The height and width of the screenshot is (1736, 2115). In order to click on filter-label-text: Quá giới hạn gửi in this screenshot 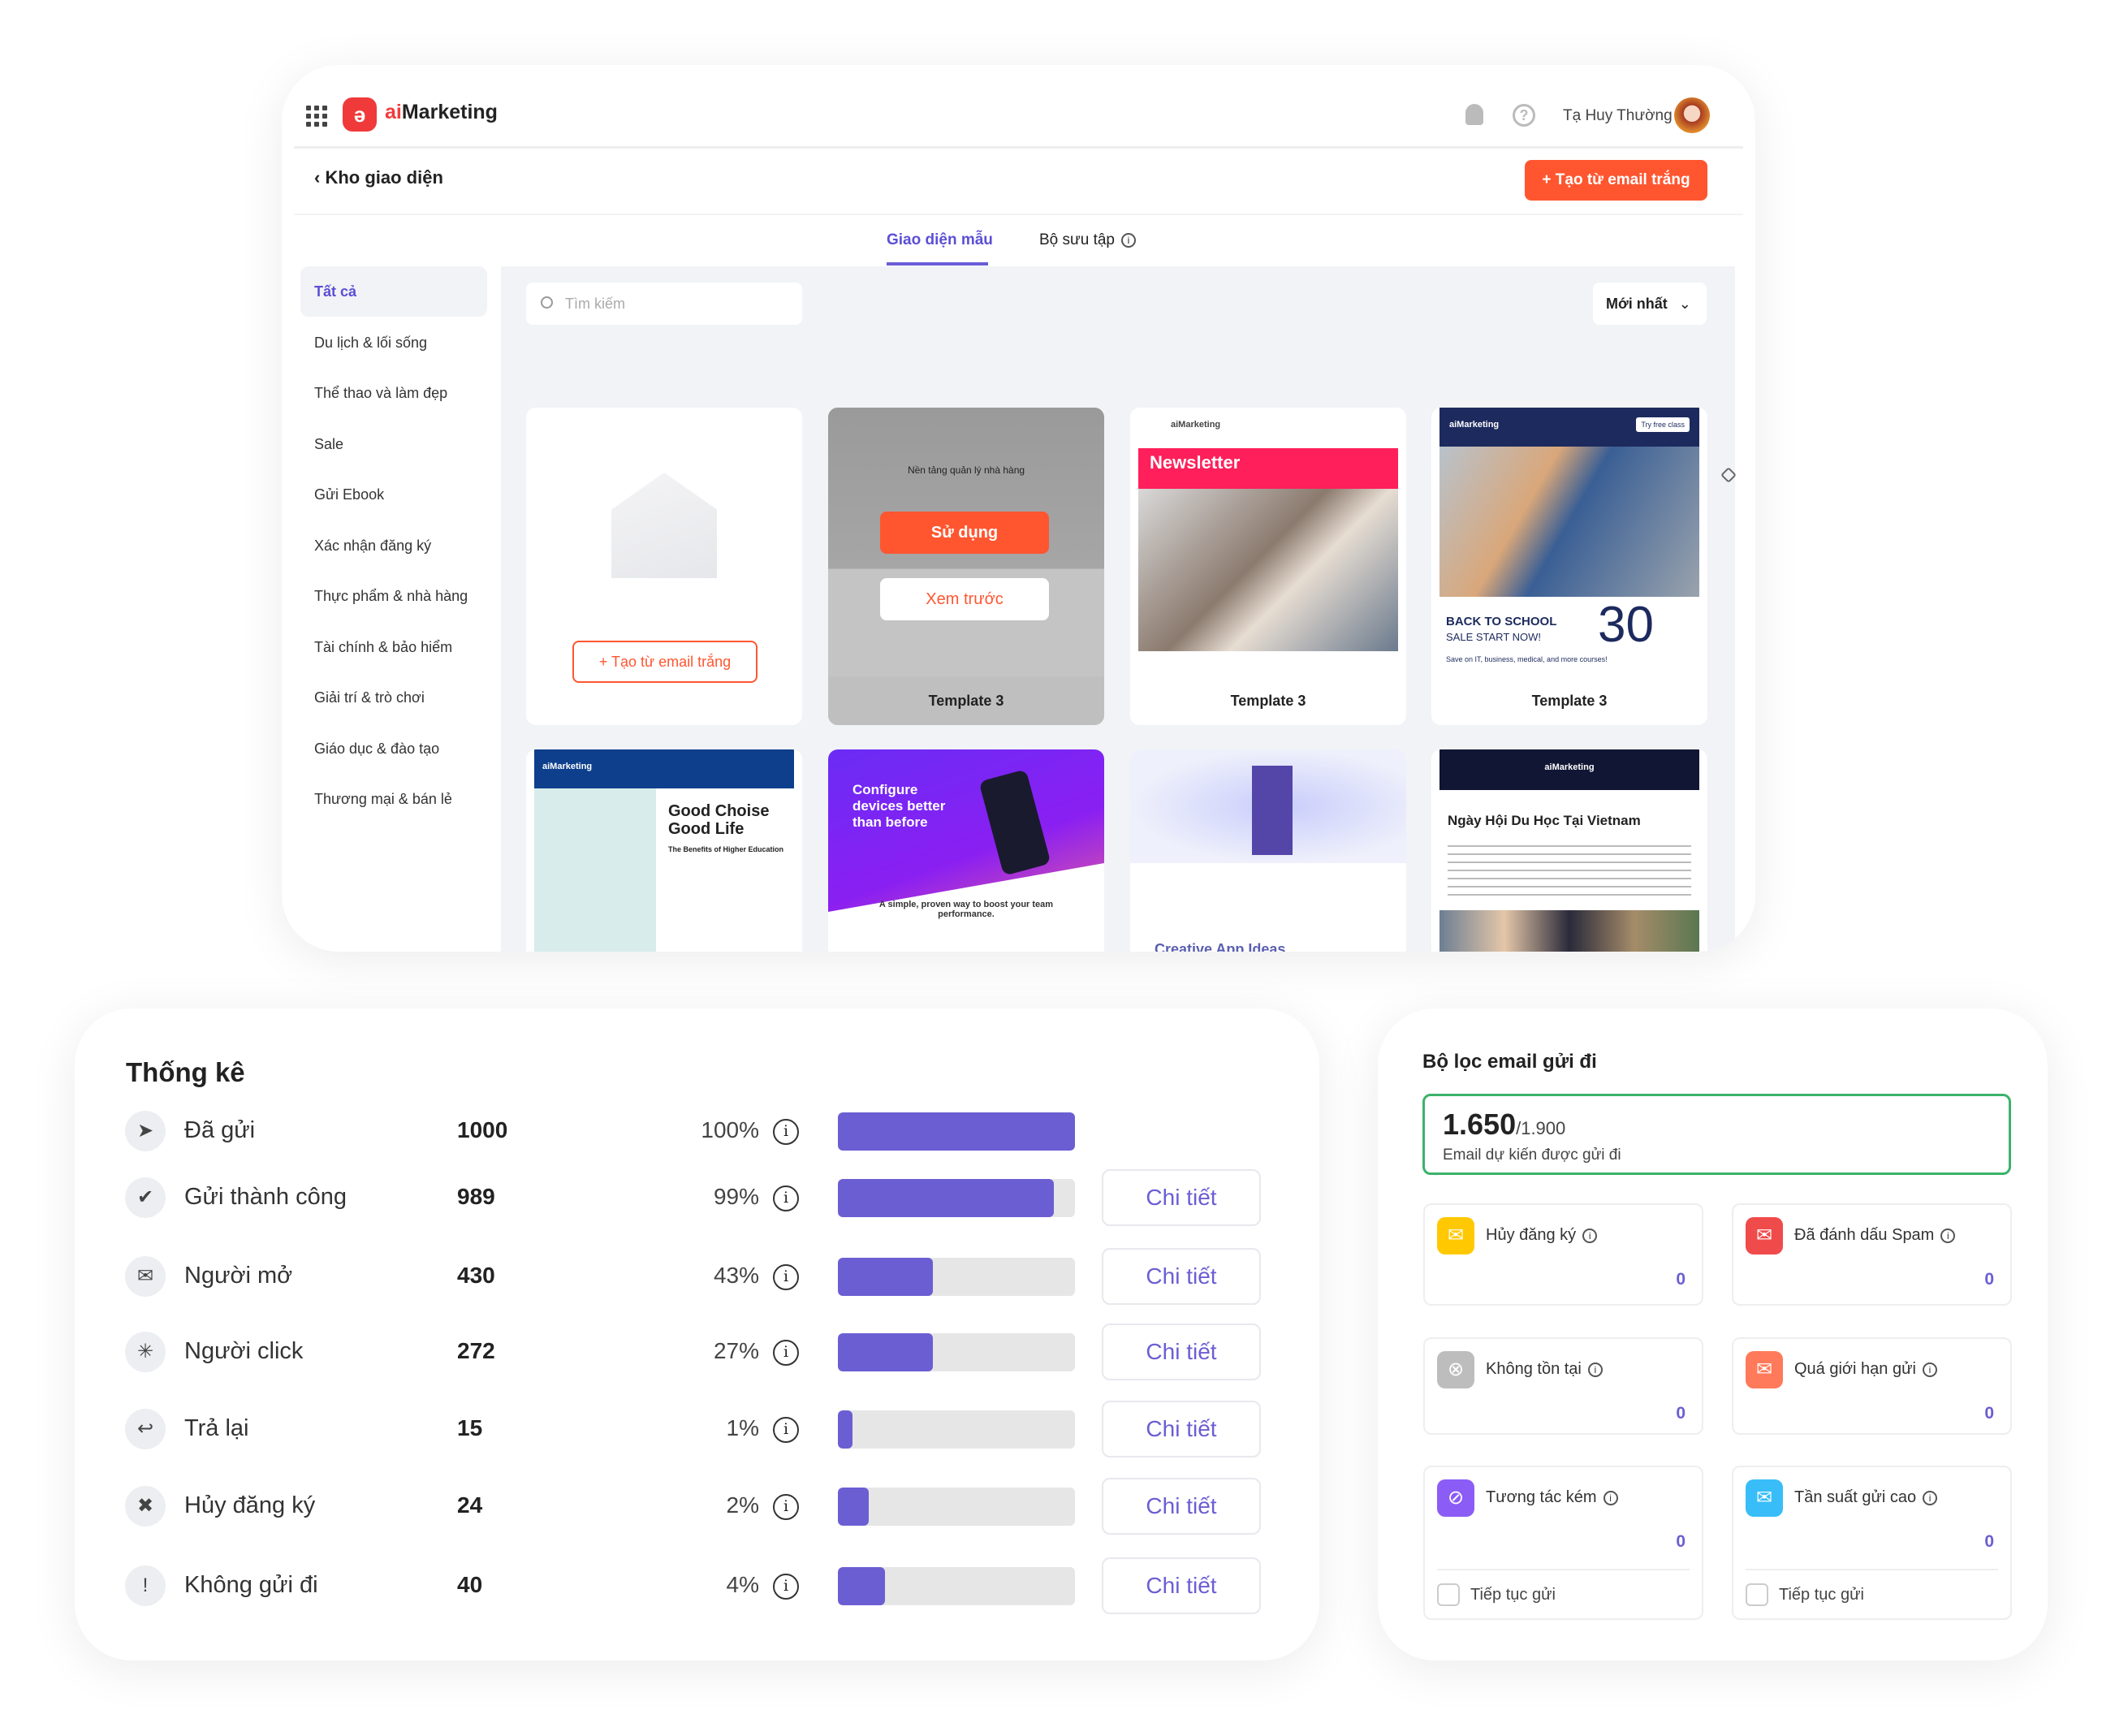, I will do `click(1855, 1369)`.